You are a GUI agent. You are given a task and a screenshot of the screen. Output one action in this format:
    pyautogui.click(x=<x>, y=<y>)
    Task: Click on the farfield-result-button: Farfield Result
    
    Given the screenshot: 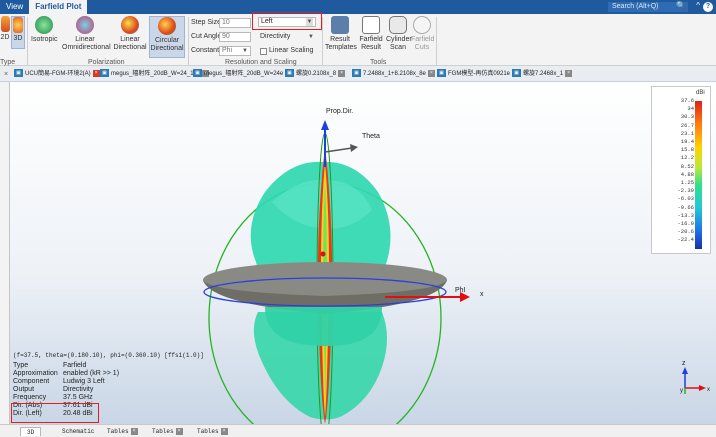 What is the action you would take?
    pyautogui.click(x=371, y=34)
    